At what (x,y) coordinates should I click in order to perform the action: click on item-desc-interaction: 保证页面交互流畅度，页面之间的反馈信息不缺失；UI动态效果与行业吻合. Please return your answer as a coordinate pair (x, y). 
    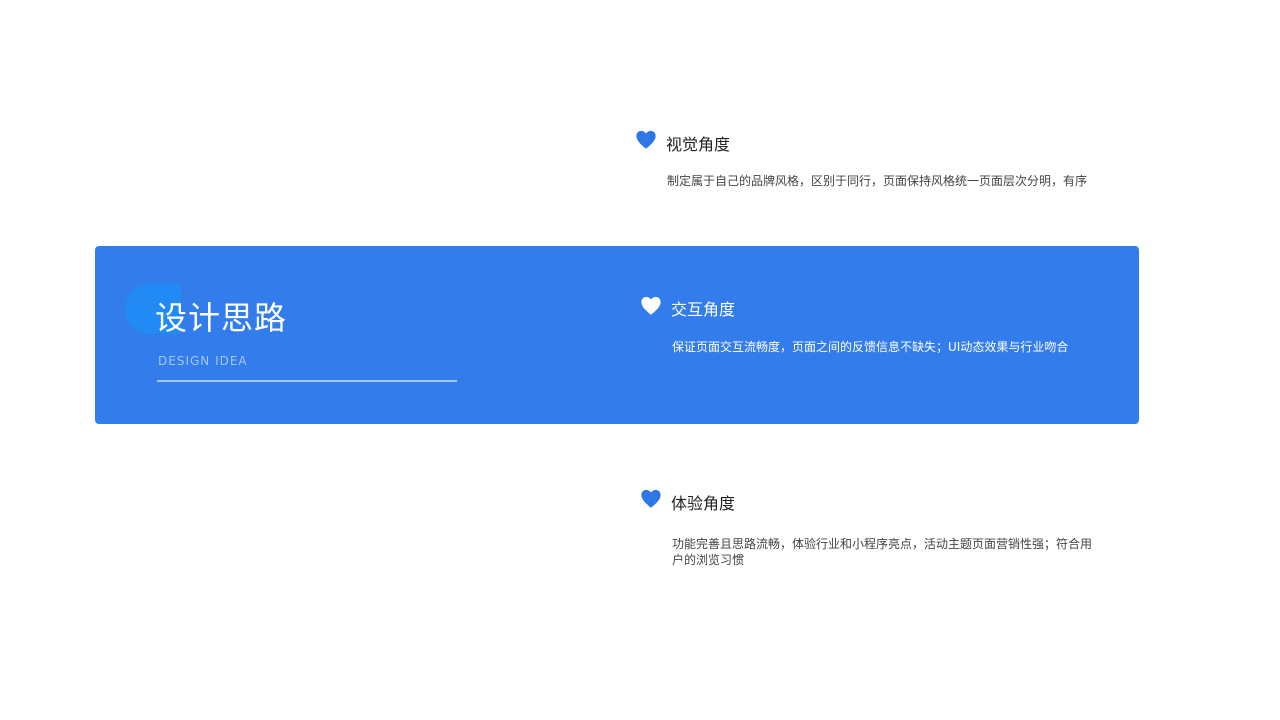
    Looking at the image, I should click on (870, 347).